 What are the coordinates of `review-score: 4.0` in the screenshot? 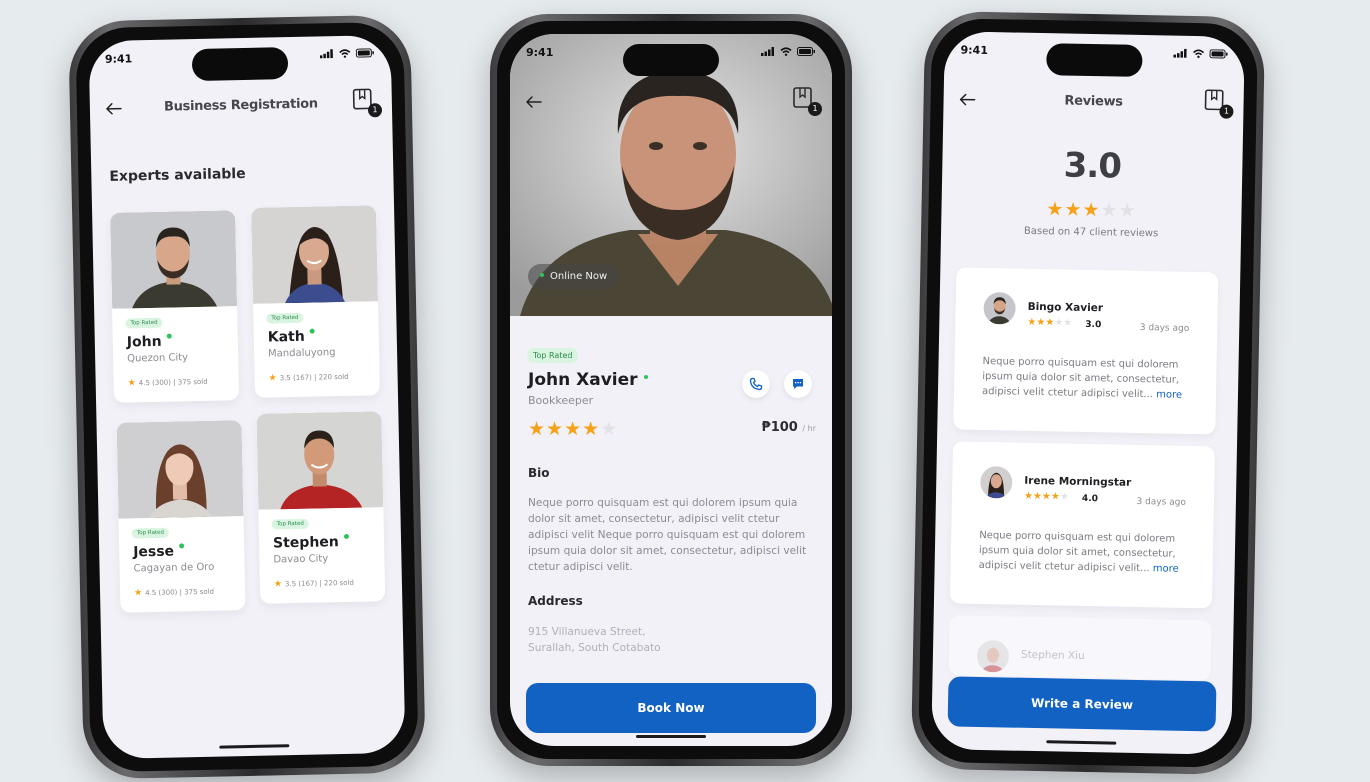 It's located at (1090, 499).